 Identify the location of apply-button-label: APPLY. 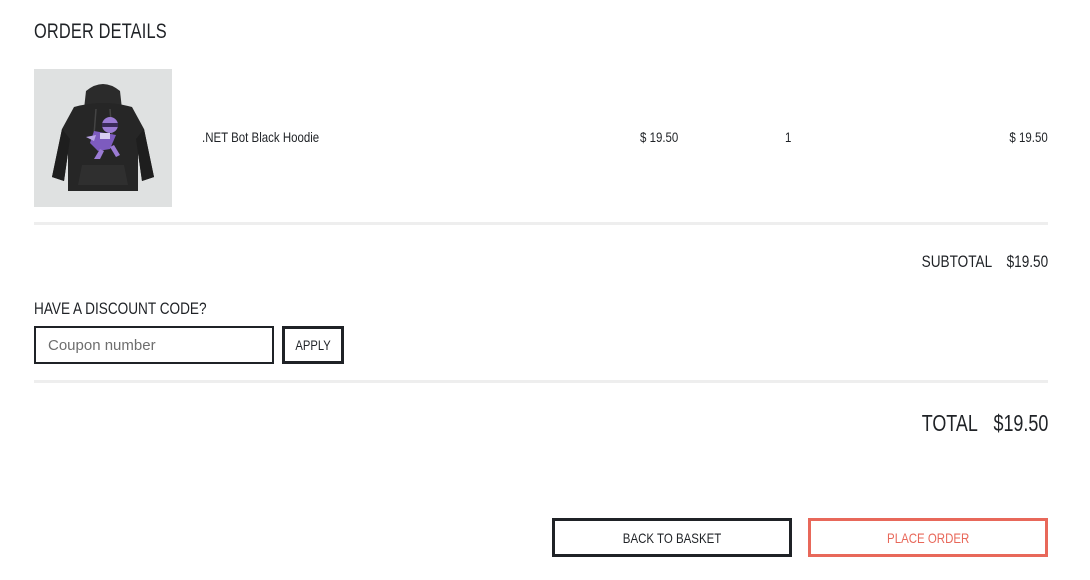
(313, 345).